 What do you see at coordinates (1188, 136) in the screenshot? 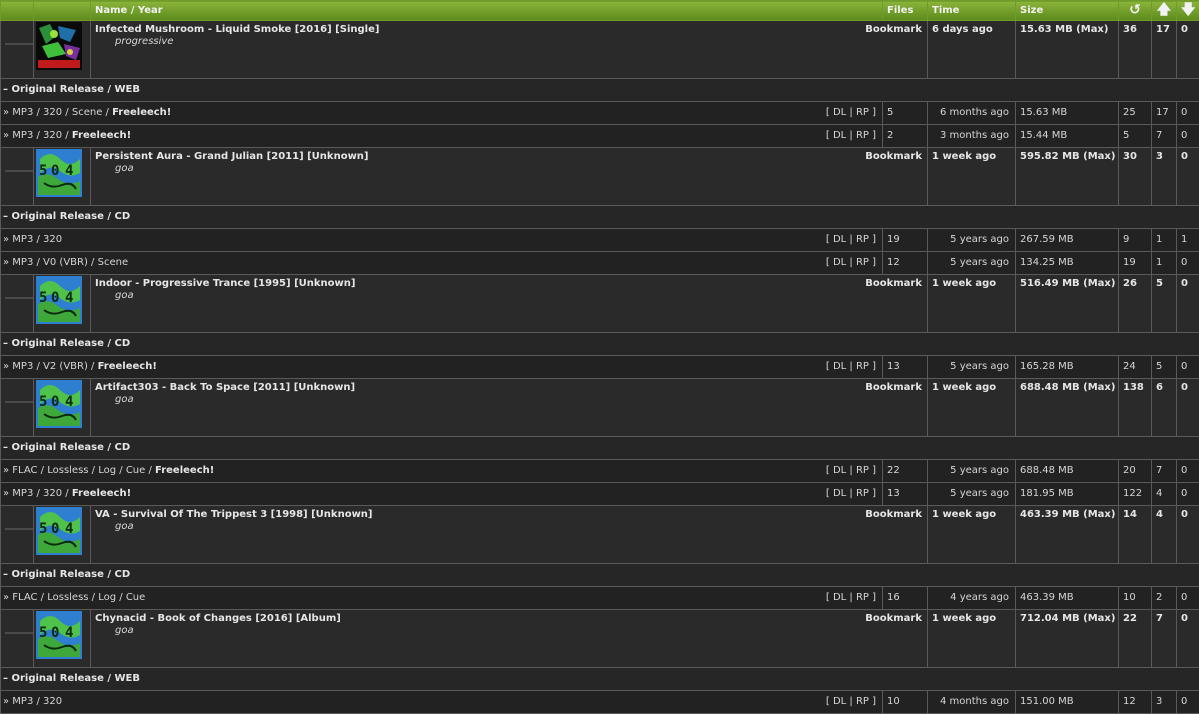
I see `torrent-leechers: 0` at bounding box center [1188, 136].